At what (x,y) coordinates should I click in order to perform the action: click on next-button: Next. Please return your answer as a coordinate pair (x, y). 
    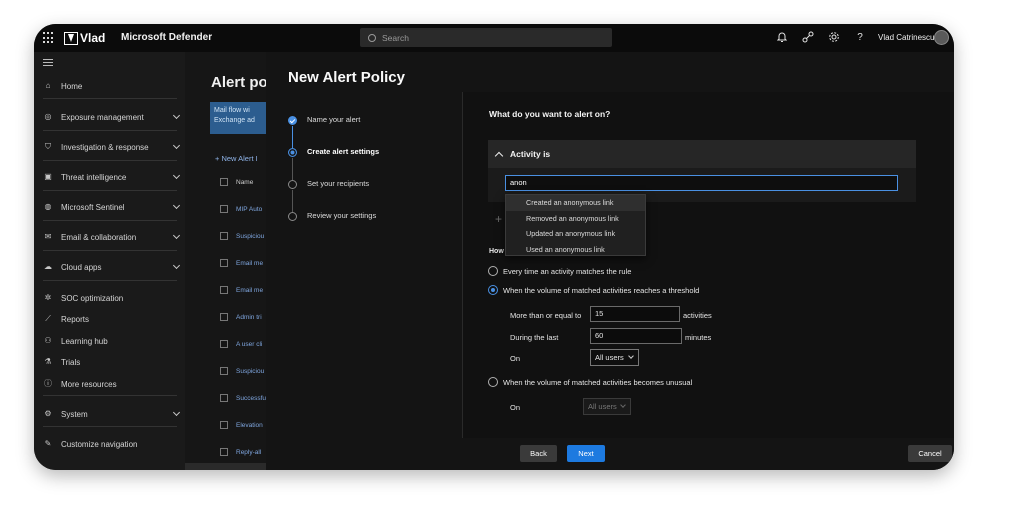
    Looking at the image, I should click on (586, 453).